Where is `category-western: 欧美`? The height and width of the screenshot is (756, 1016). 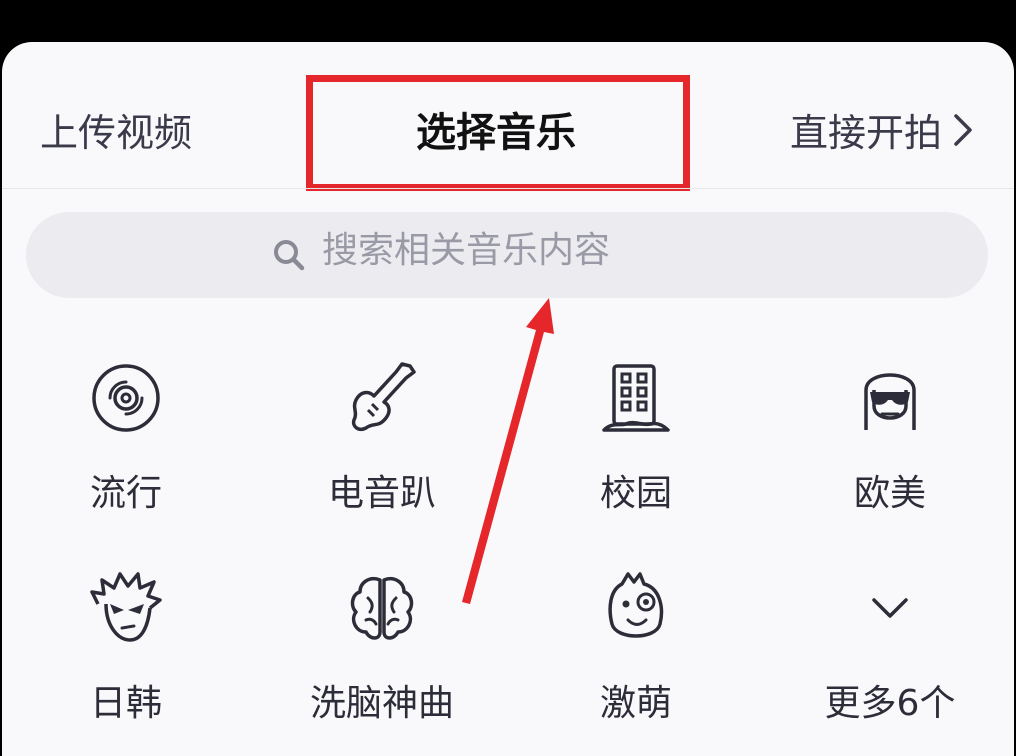
category-western: 欧美 is located at coordinates (890, 437).